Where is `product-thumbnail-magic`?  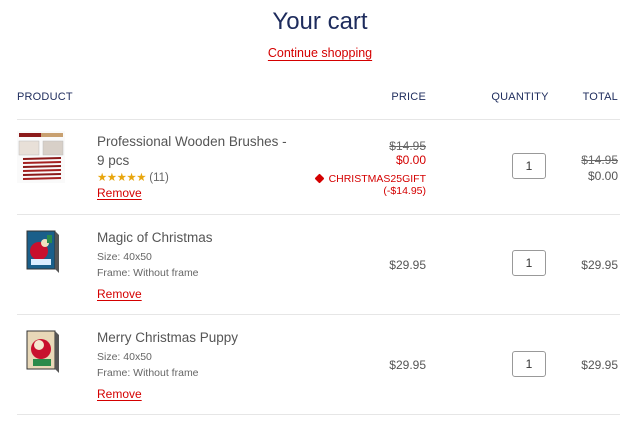
product-thumbnail-magic is located at coordinates (41, 253).